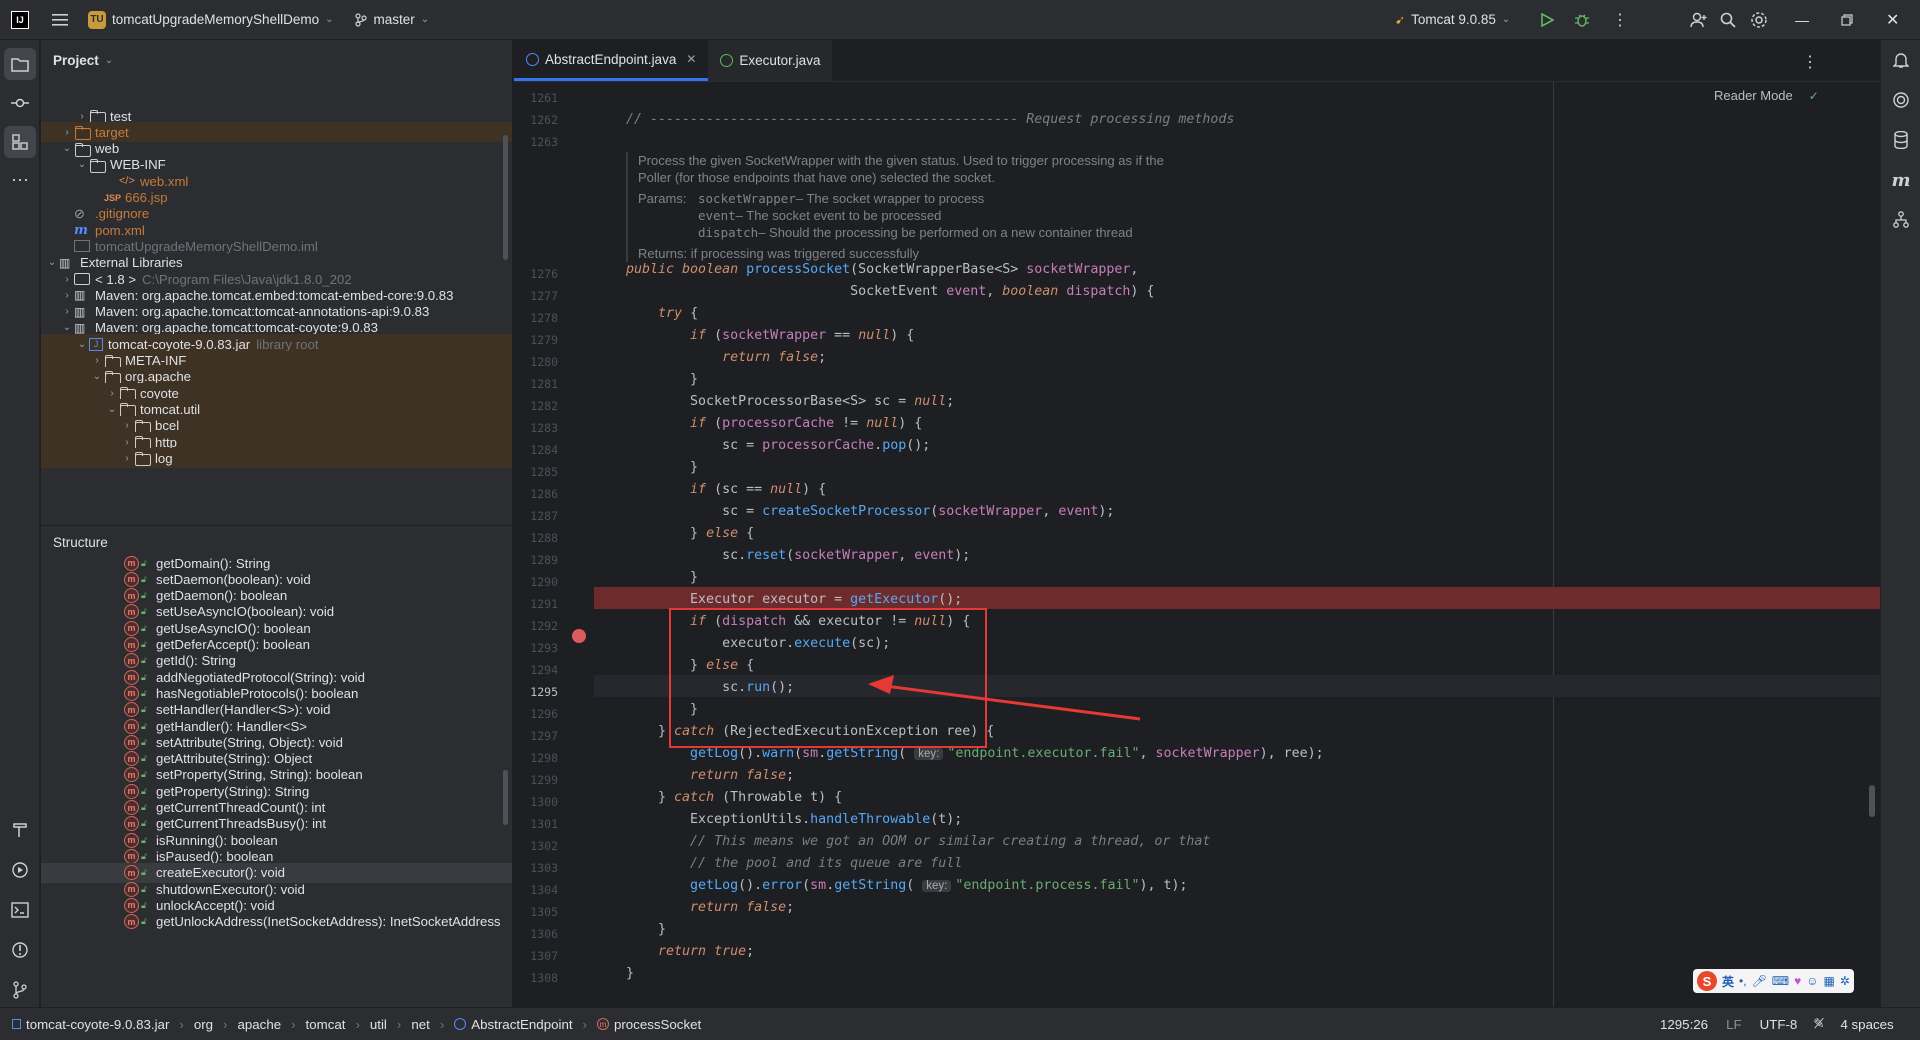  I want to click on breadcrumb-item: util, so click(378, 1024).